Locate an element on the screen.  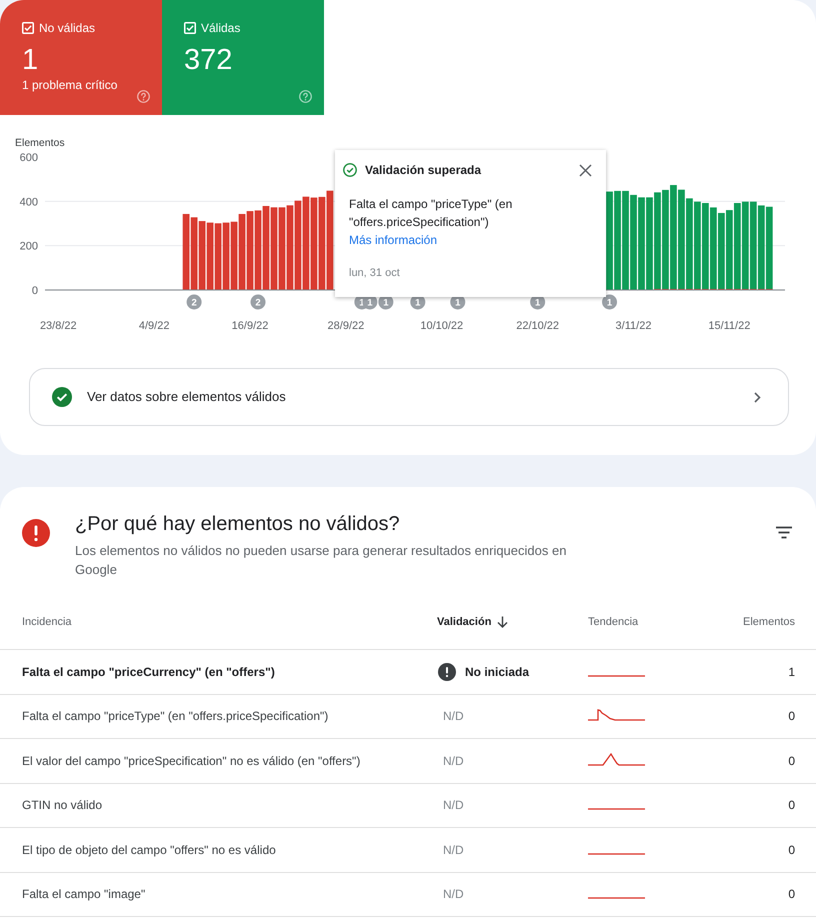
axis-tick-label: 28/9/22 is located at coordinates (346, 326).